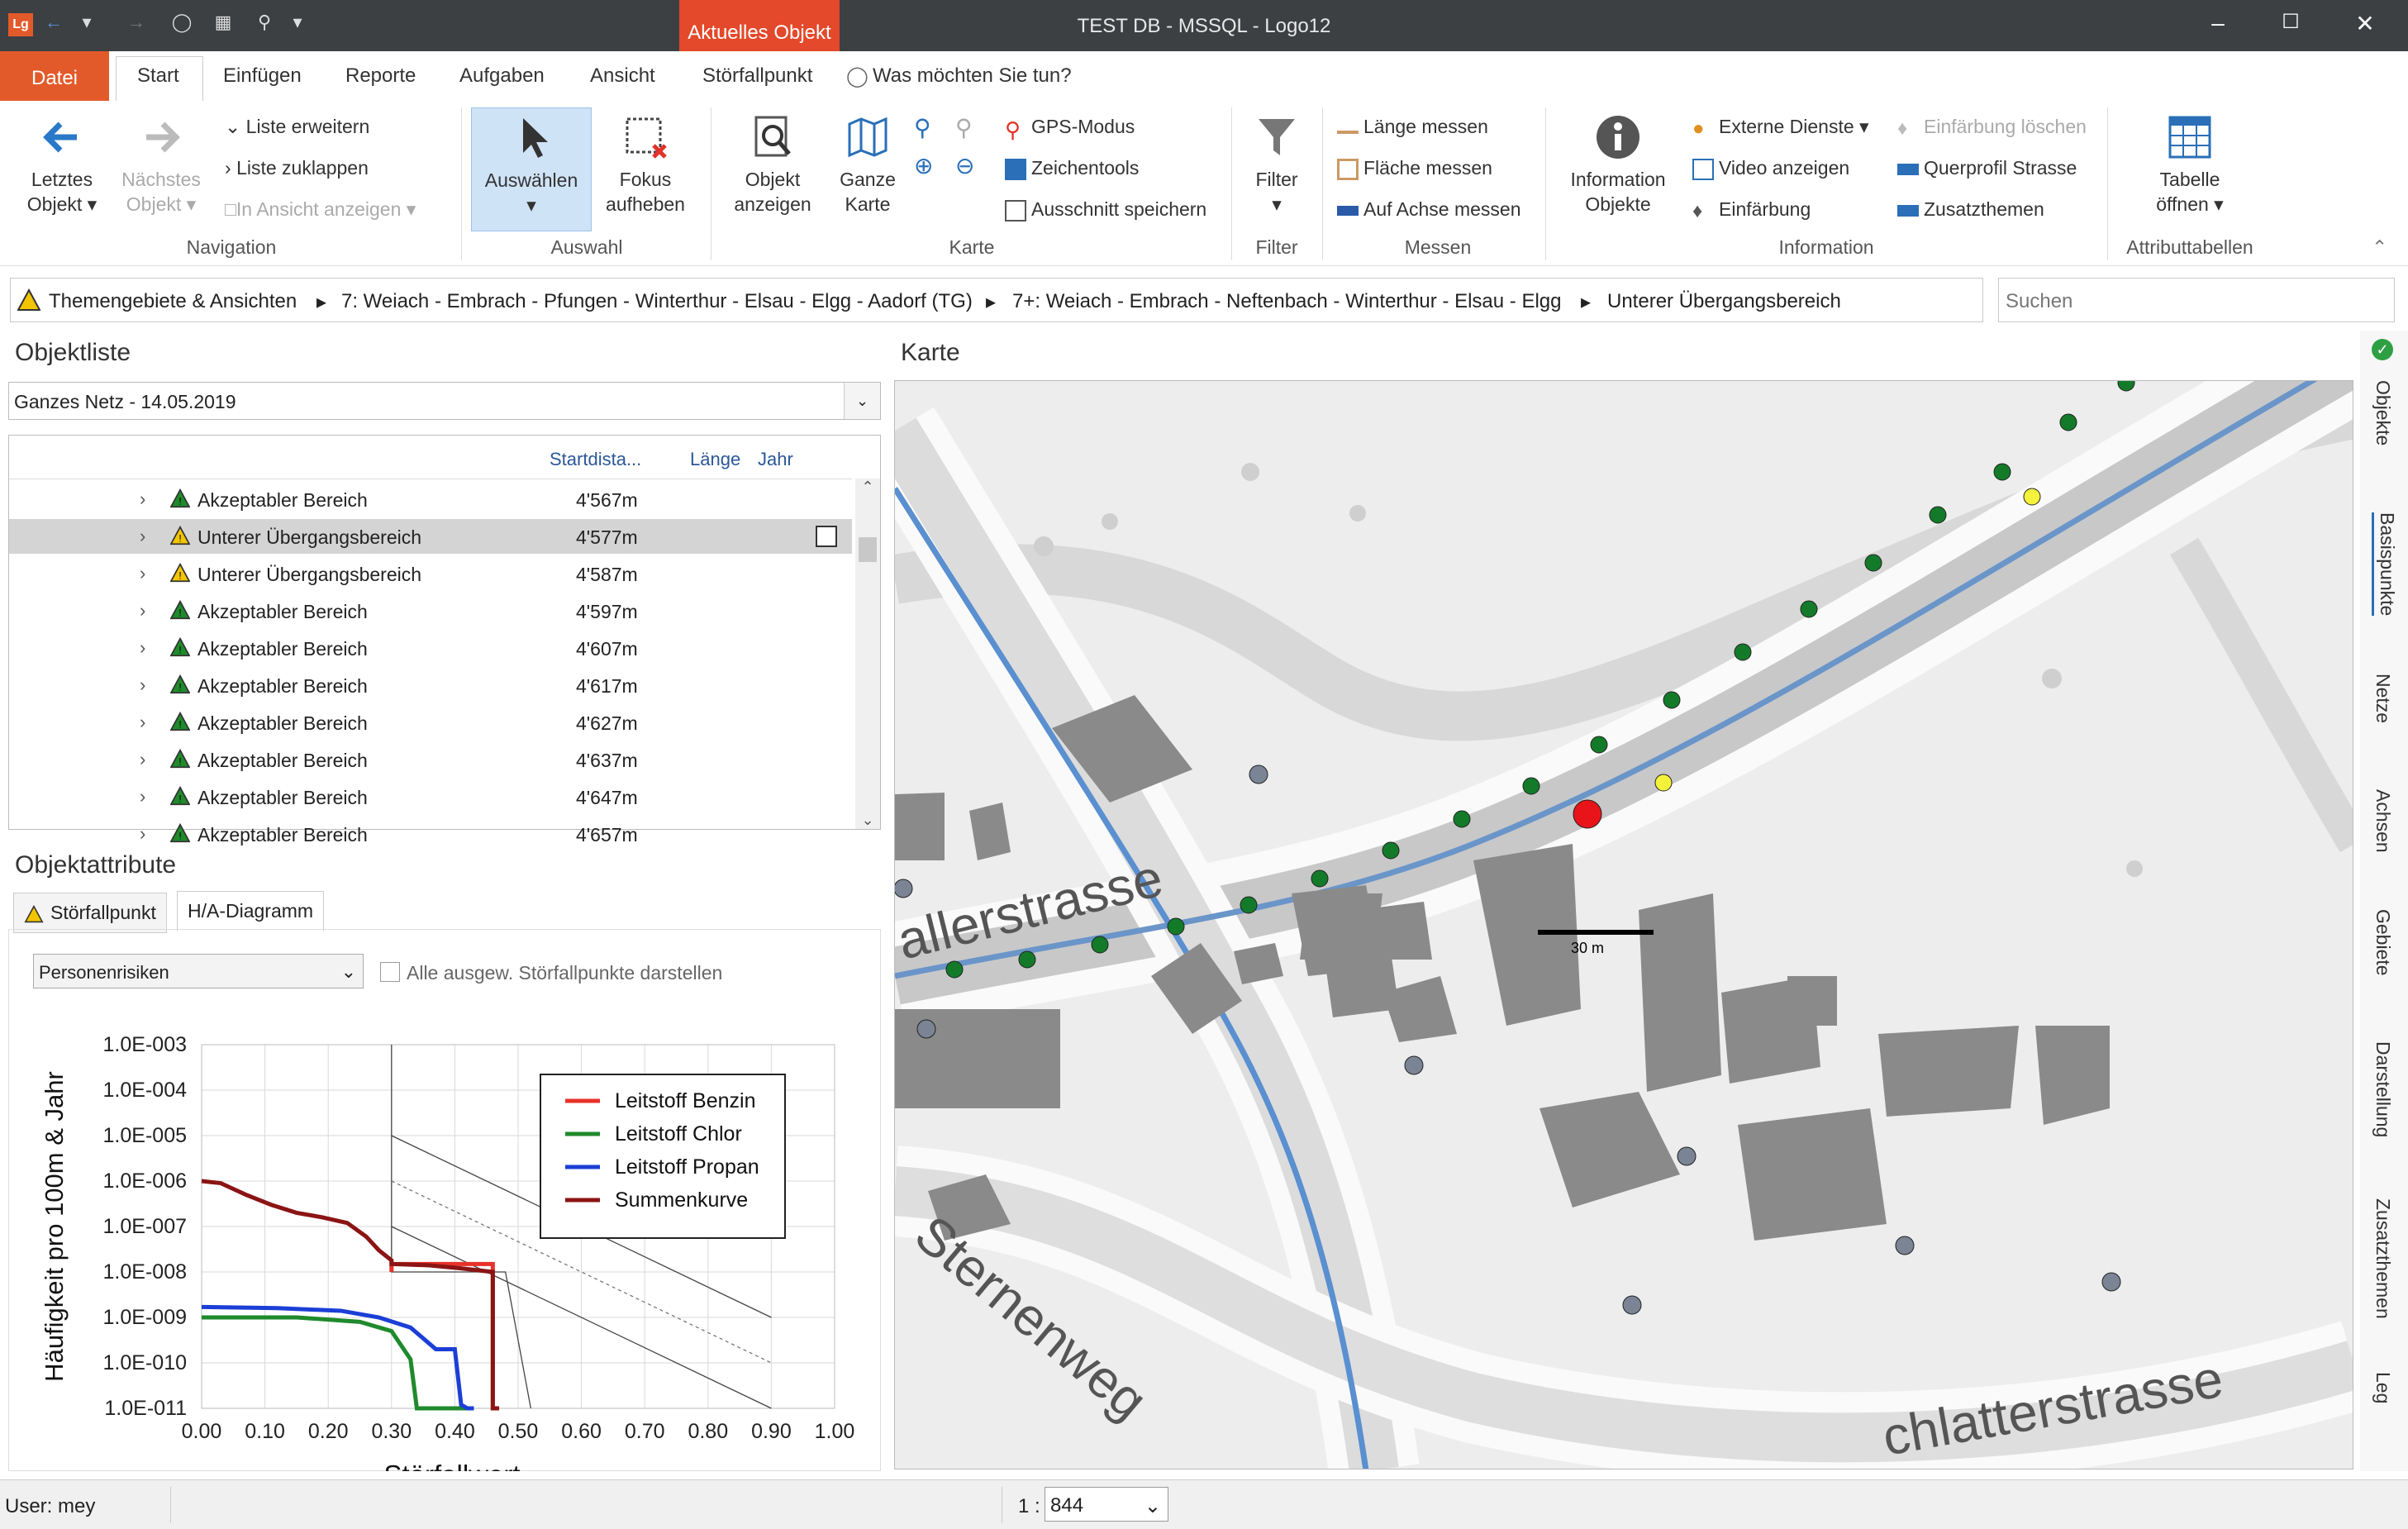 The width and height of the screenshot is (2408, 1529). Describe the element at coordinates (826, 536) in the screenshot. I see `row-checkbox` at that location.